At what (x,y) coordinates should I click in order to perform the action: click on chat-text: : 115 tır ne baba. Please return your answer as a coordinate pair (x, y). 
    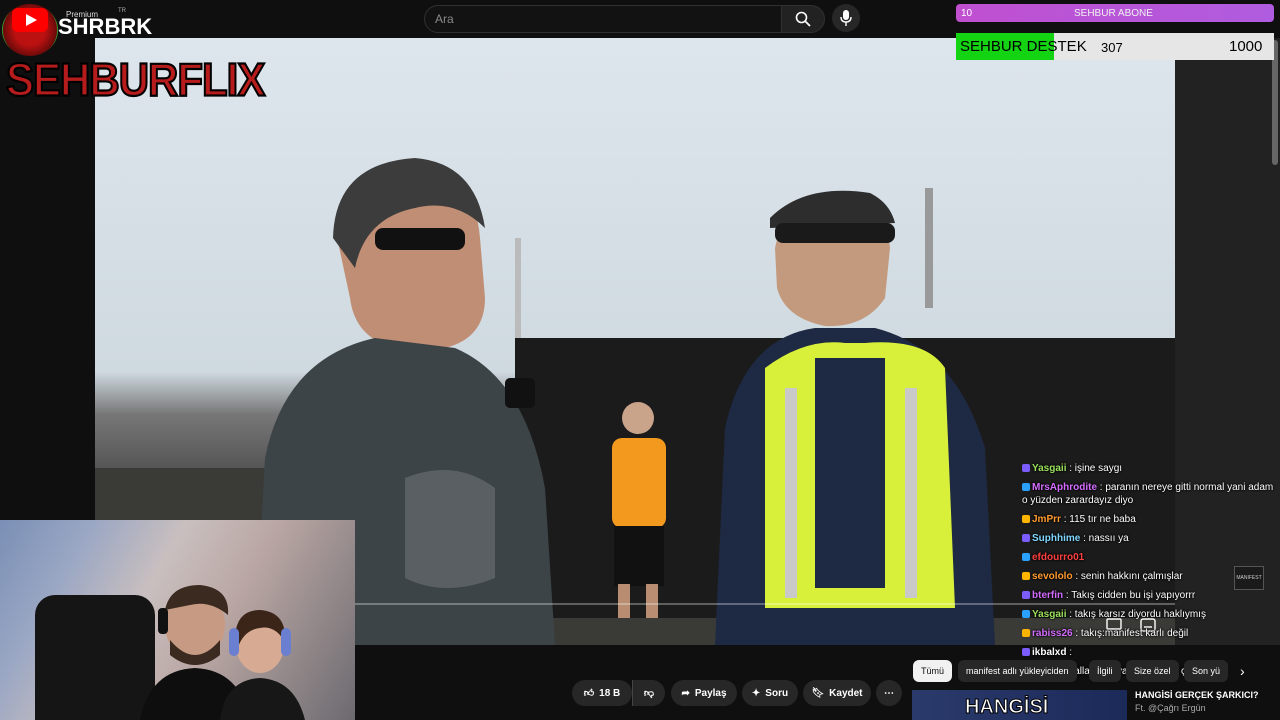
    Looking at the image, I should click on (1099, 519).